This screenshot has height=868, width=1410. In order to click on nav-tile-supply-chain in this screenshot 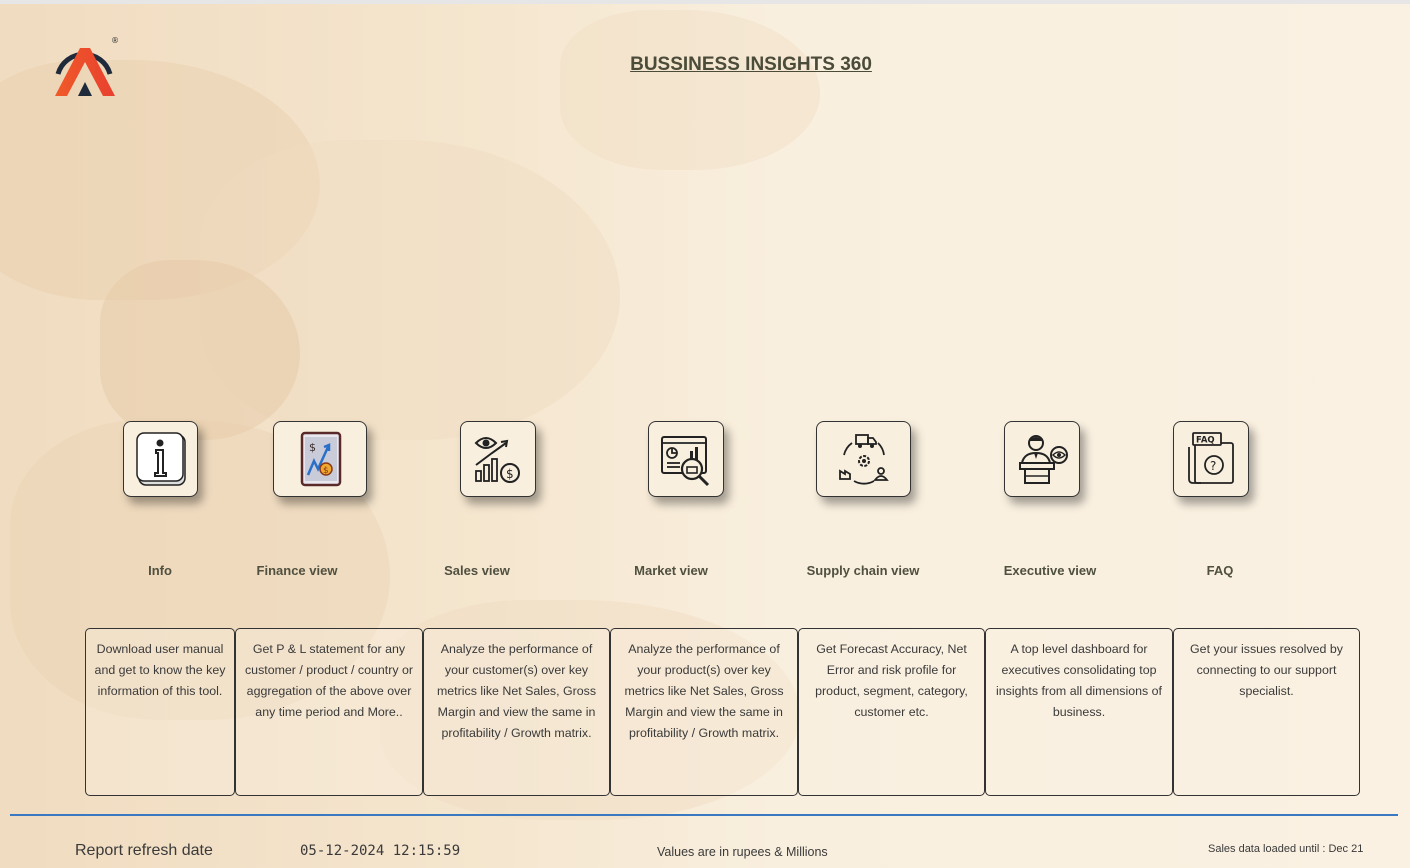, I will do `click(863, 459)`.